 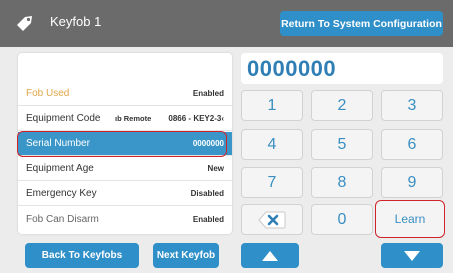 What do you see at coordinates (63, 118) in the screenshot?
I see `row-label: Equipment Code` at bounding box center [63, 118].